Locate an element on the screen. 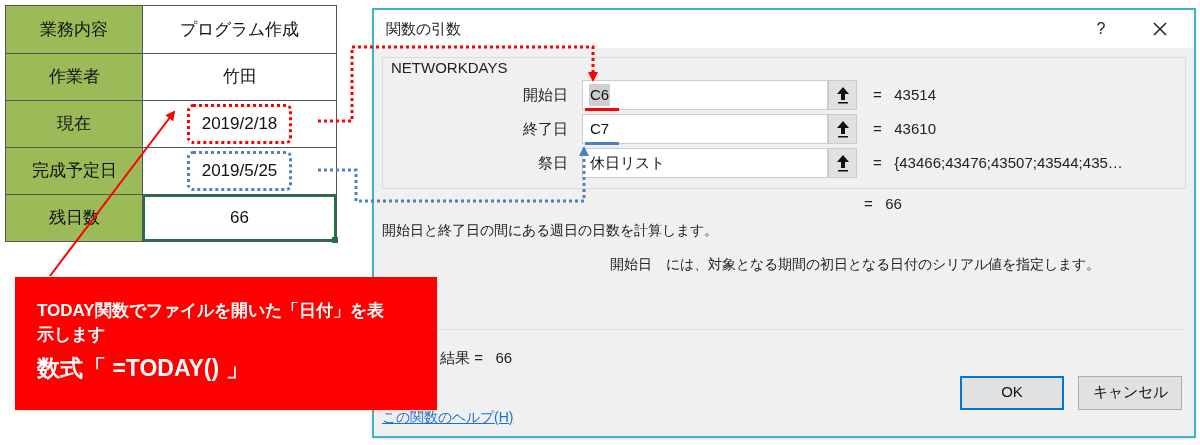 The image size is (1200, 445). row-header: 業務内容 is located at coordinates (74, 29).